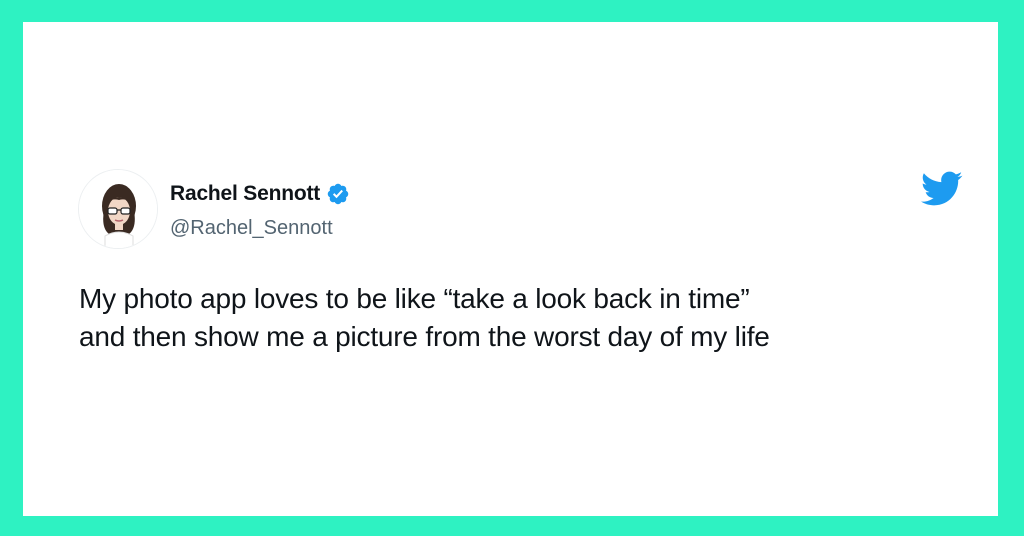  What do you see at coordinates (942, 189) in the screenshot?
I see `twitter-bird-icon` at bounding box center [942, 189].